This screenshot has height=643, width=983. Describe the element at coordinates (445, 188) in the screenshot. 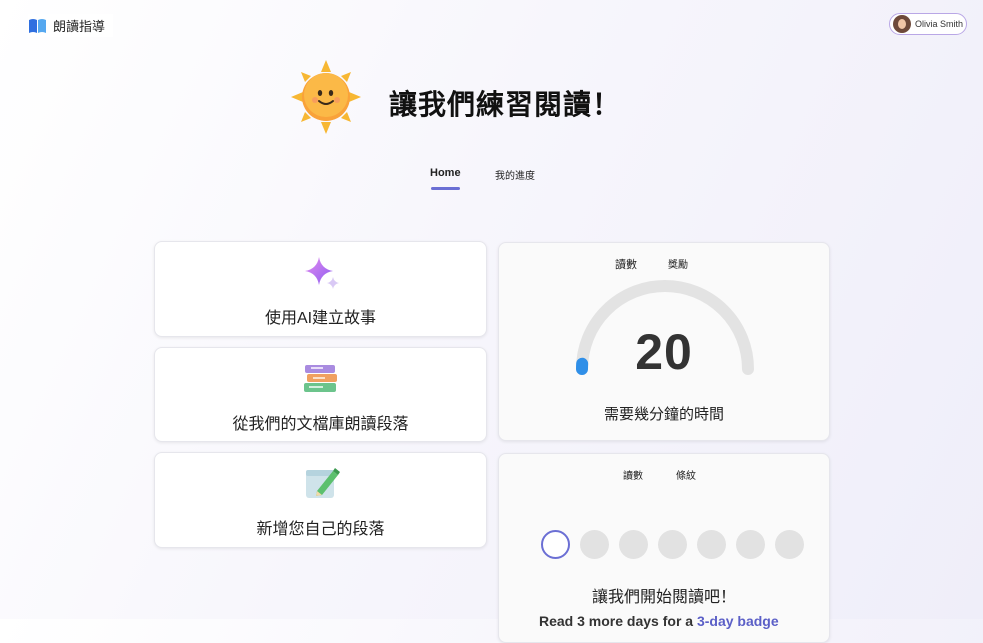

I see `active-tab-indicator` at that location.